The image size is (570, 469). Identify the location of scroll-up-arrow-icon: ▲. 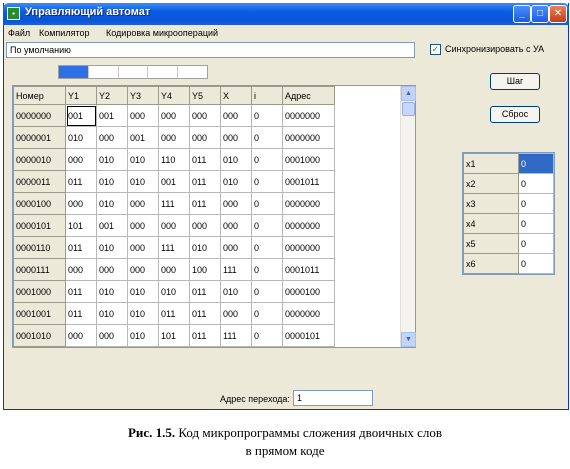
(408, 93).